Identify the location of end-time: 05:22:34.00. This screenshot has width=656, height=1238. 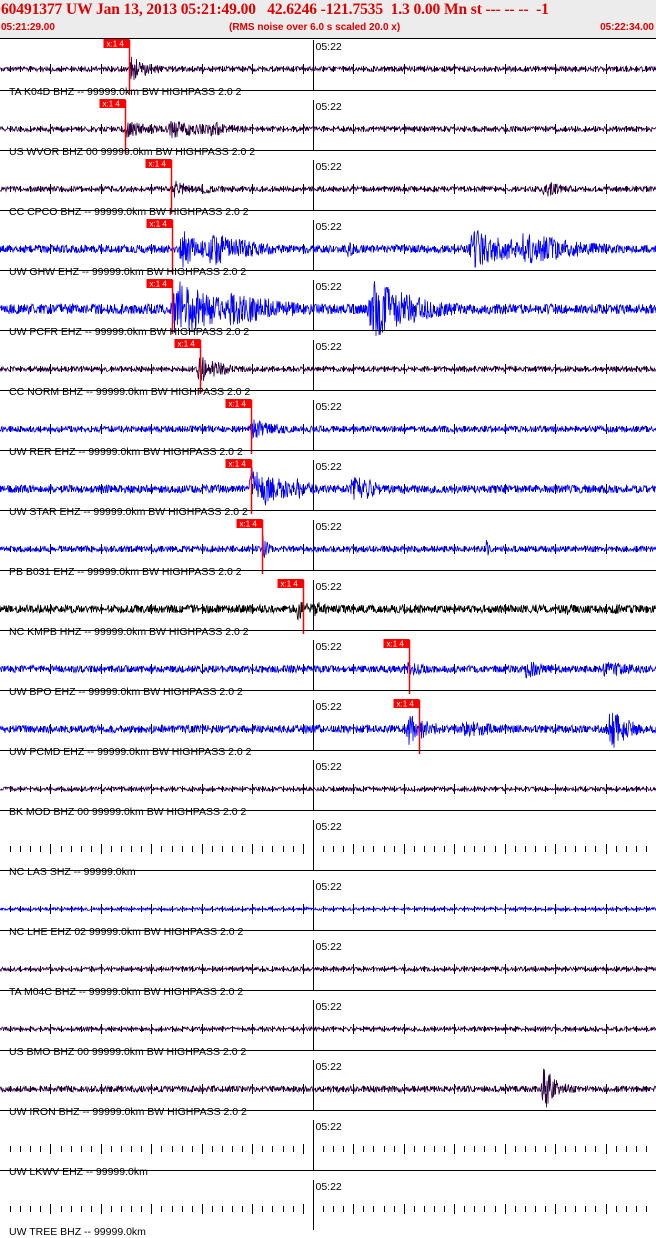
(627, 27).